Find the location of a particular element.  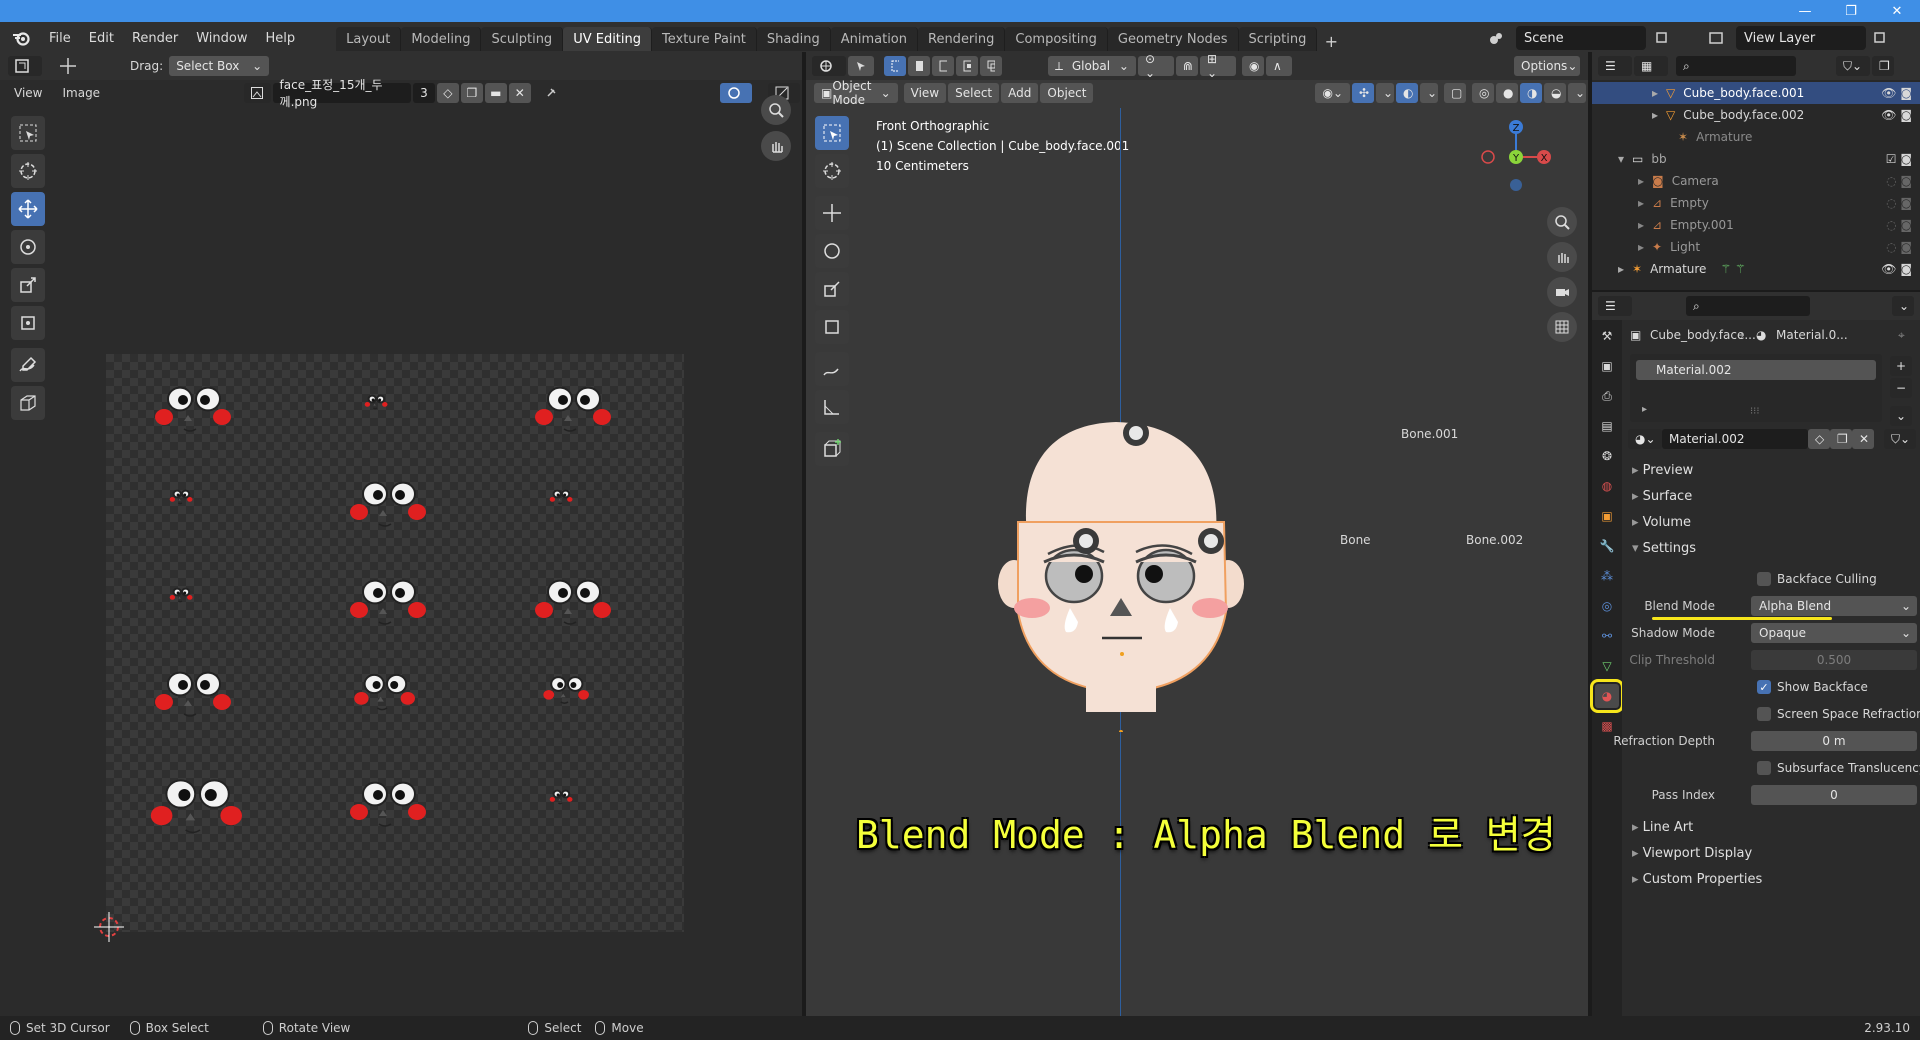

ssr-checkbox is located at coordinates (1764, 714).